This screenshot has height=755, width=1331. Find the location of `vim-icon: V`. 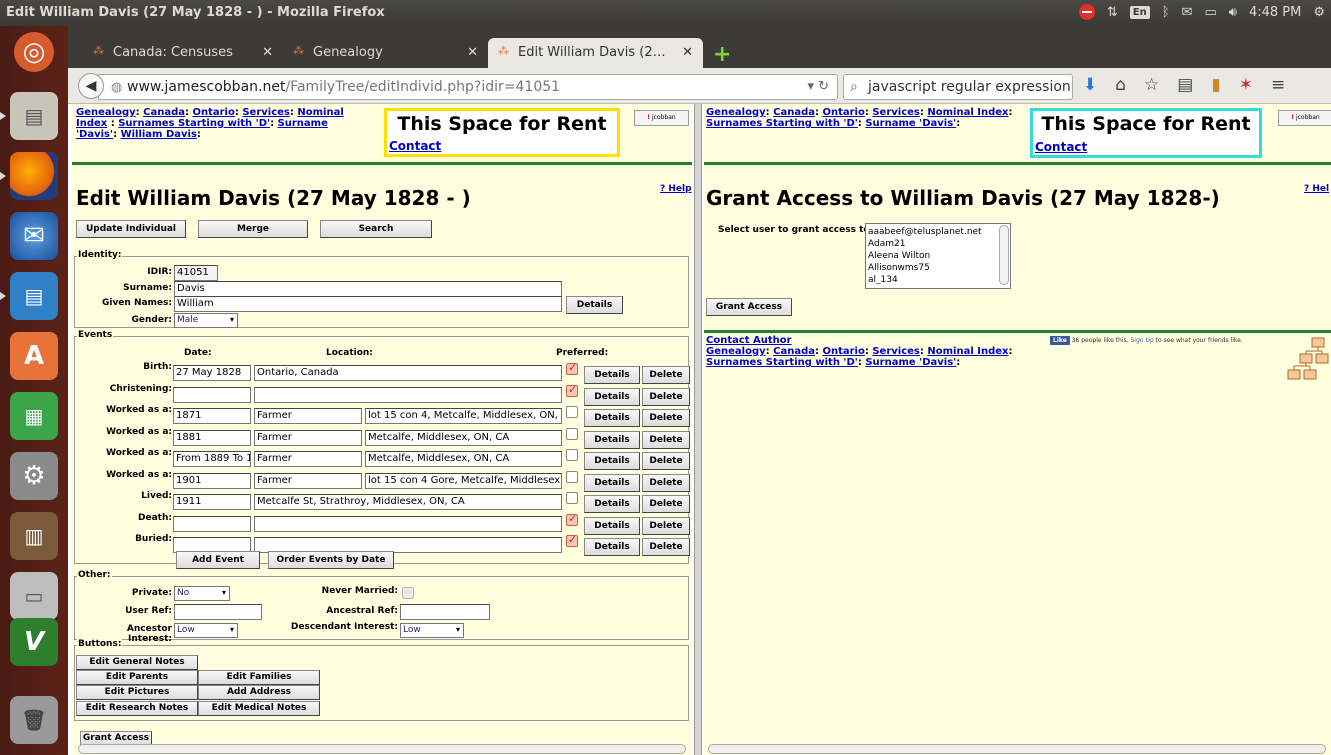

vim-icon: V is located at coordinates (34, 642).